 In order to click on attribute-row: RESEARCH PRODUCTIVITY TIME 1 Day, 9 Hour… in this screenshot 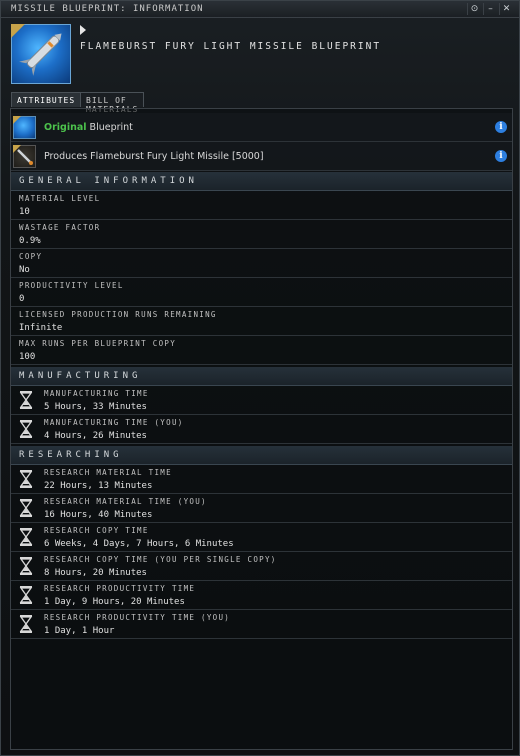, I will do `click(261, 595)`.